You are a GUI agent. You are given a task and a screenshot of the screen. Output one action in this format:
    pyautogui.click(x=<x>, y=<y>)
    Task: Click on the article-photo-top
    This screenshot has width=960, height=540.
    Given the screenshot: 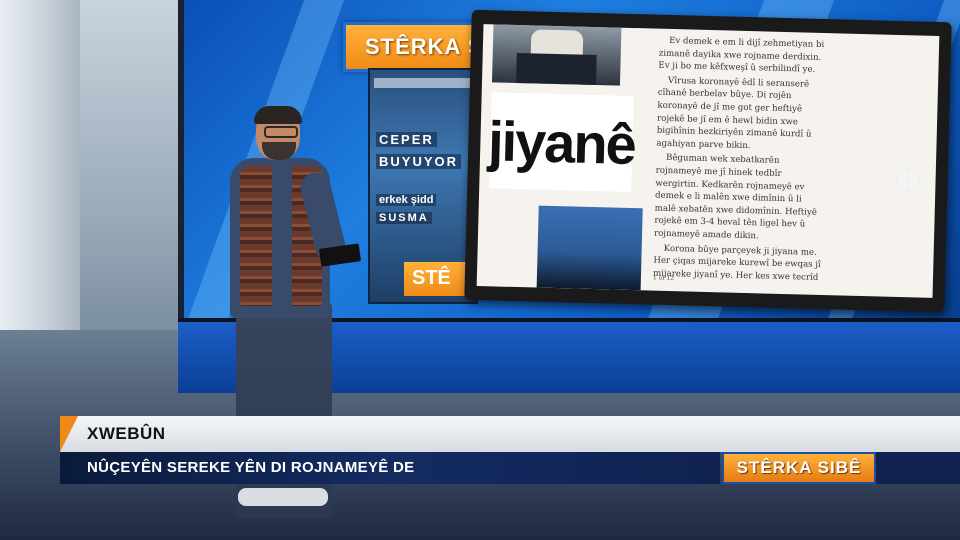 What is the action you would take?
    pyautogui.click(x=556, y=55)
    